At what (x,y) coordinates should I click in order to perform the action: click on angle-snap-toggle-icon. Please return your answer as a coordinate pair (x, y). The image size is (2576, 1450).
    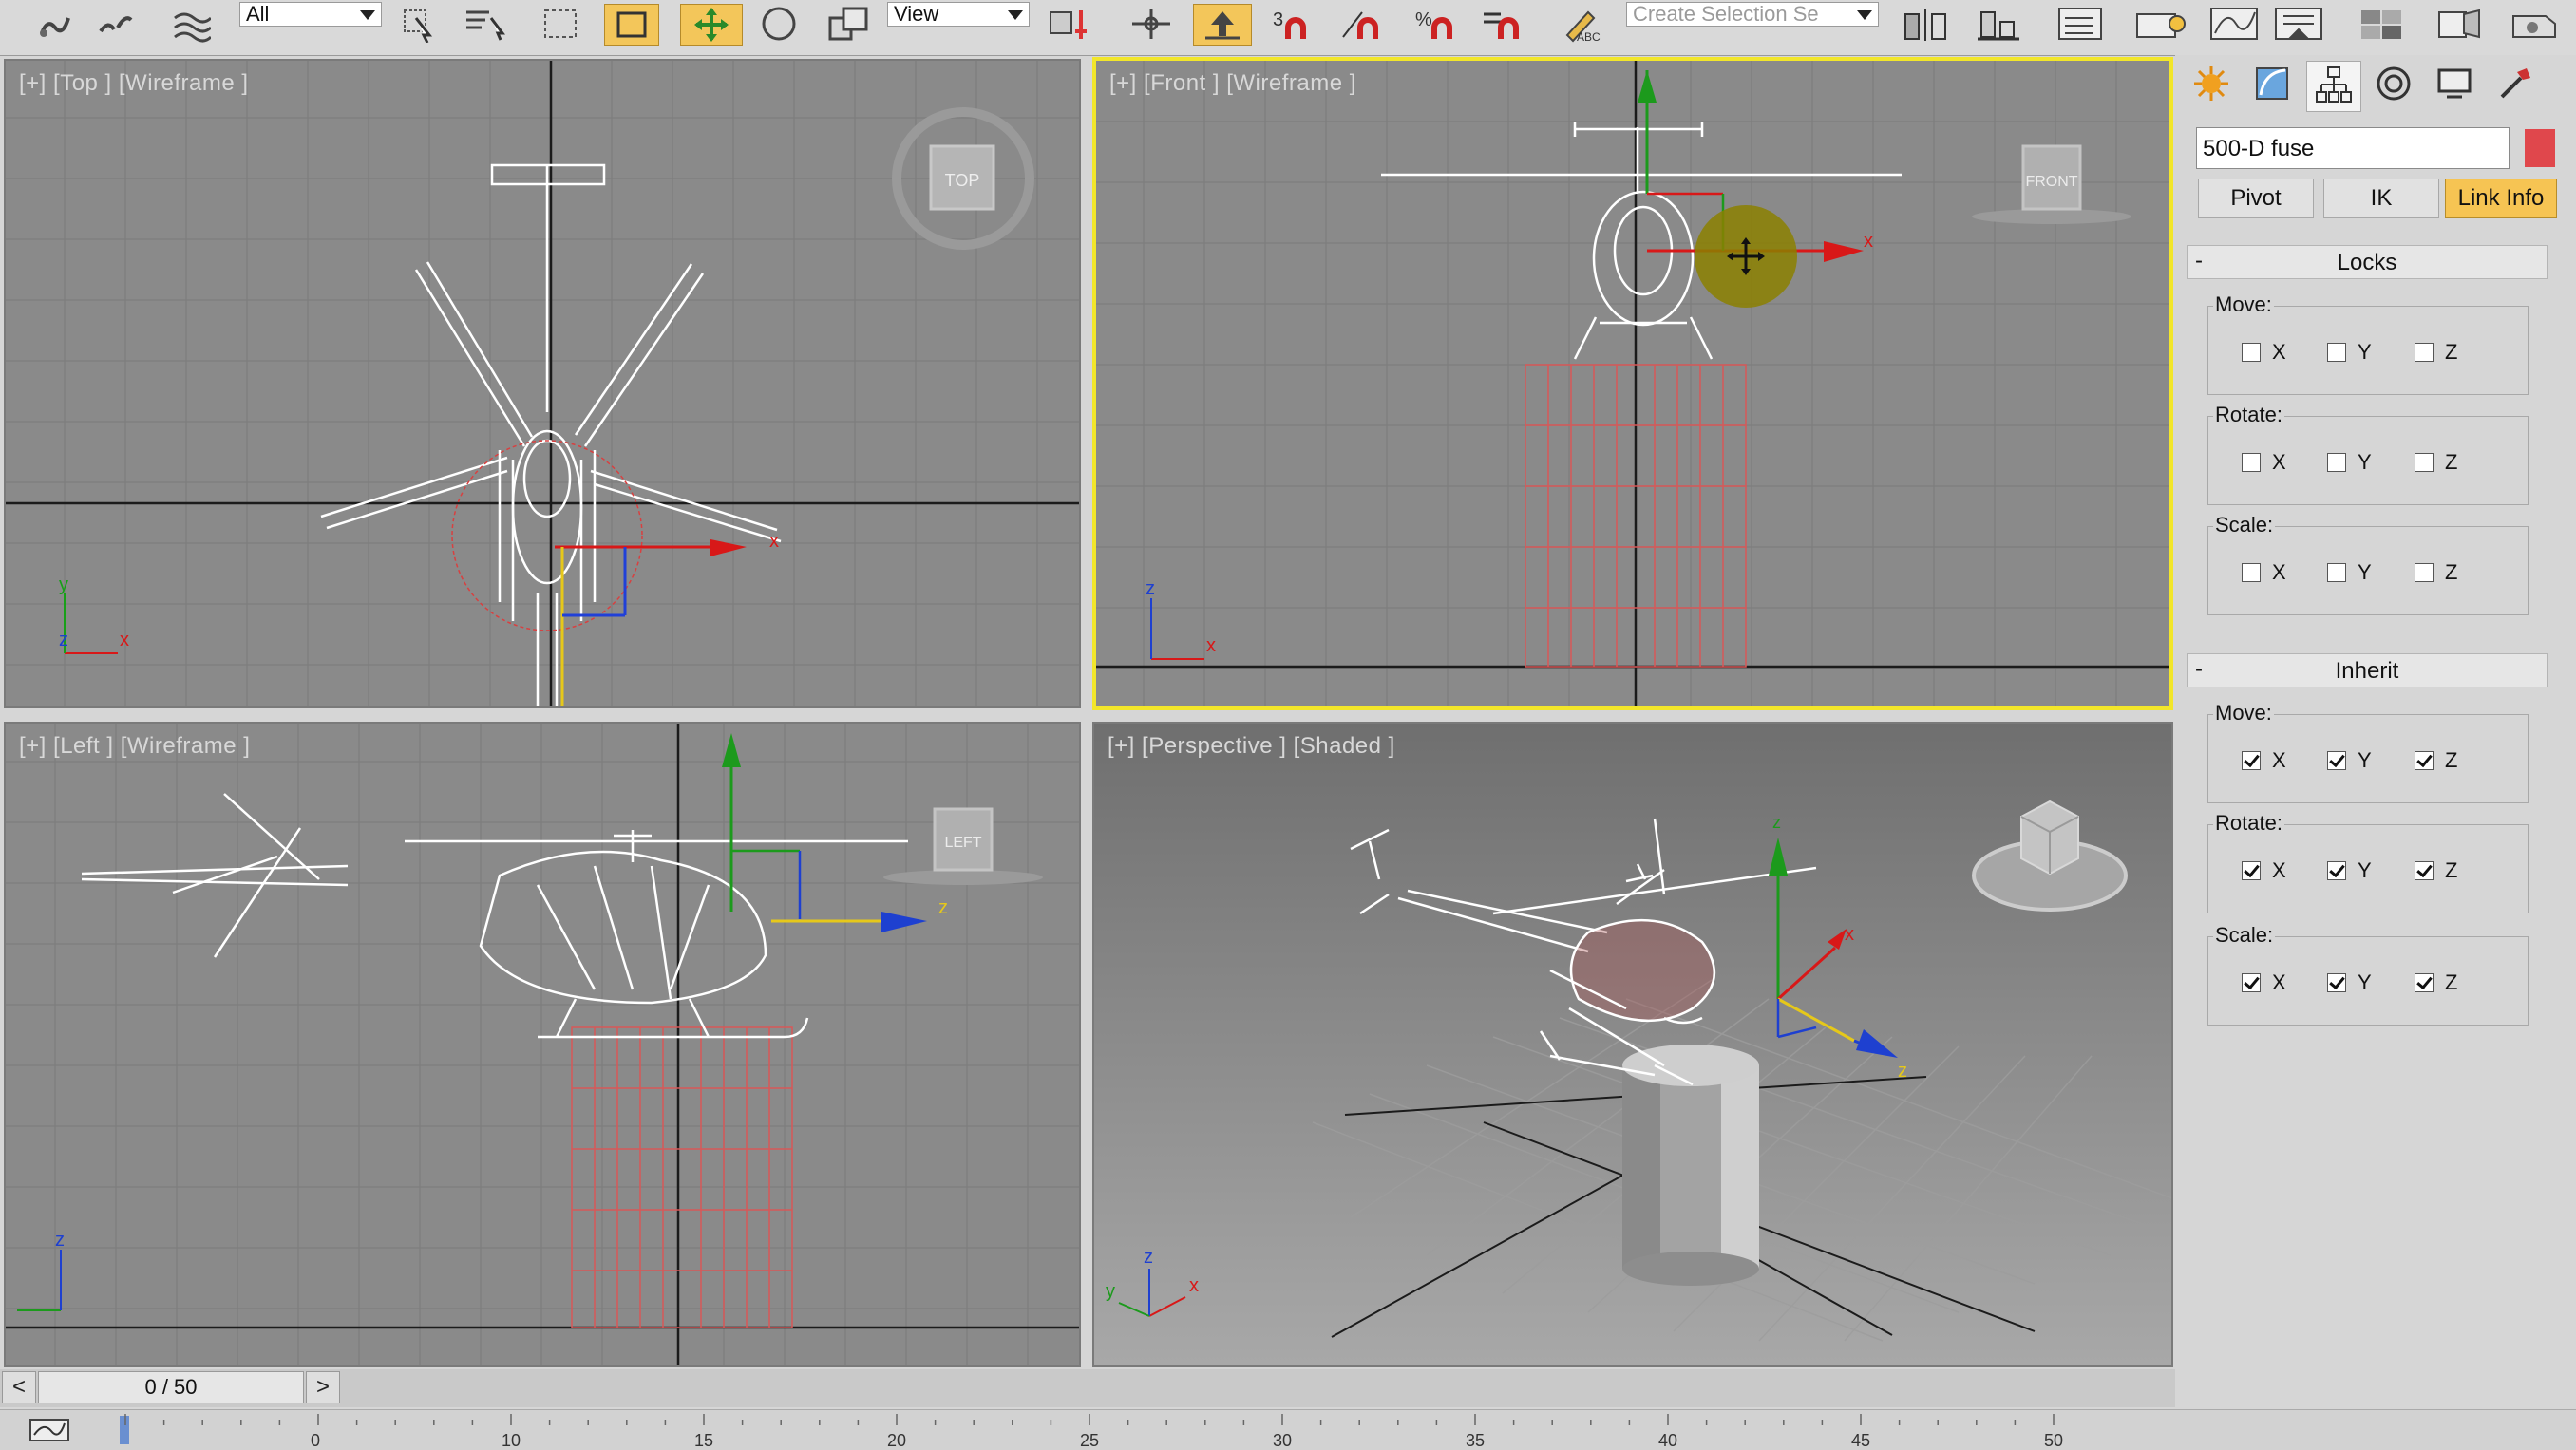
    Looking at the image, I should click on (1365, 24).